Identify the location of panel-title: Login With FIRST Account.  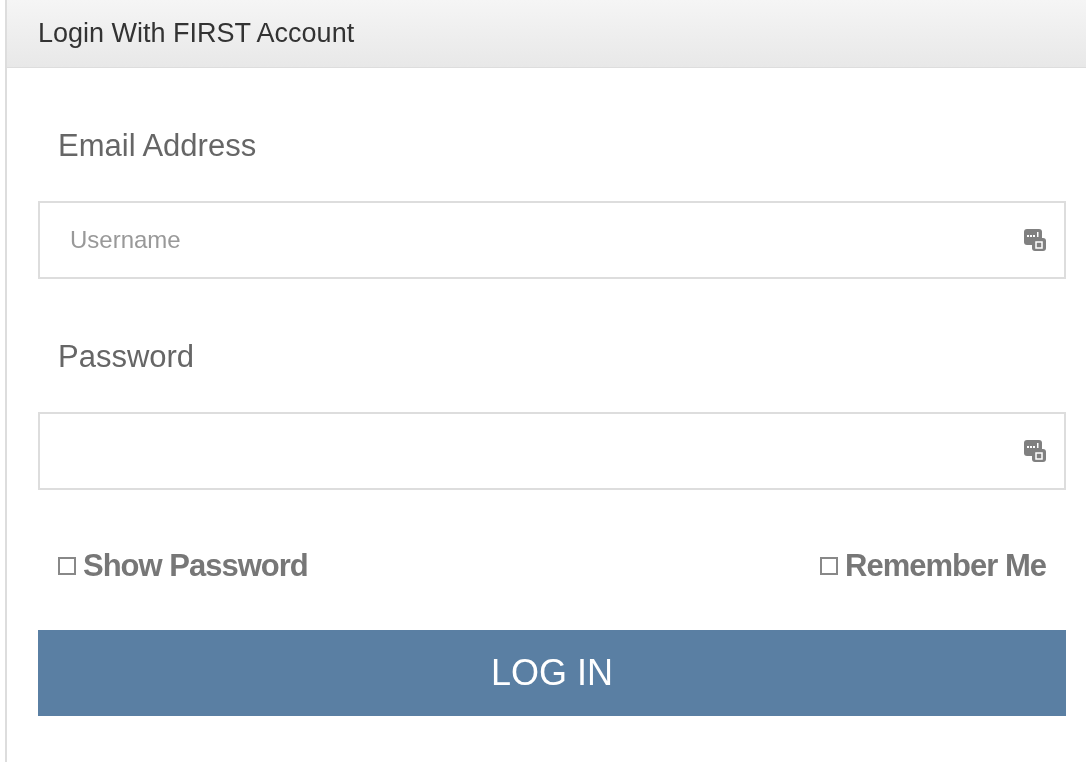
(196, 33).